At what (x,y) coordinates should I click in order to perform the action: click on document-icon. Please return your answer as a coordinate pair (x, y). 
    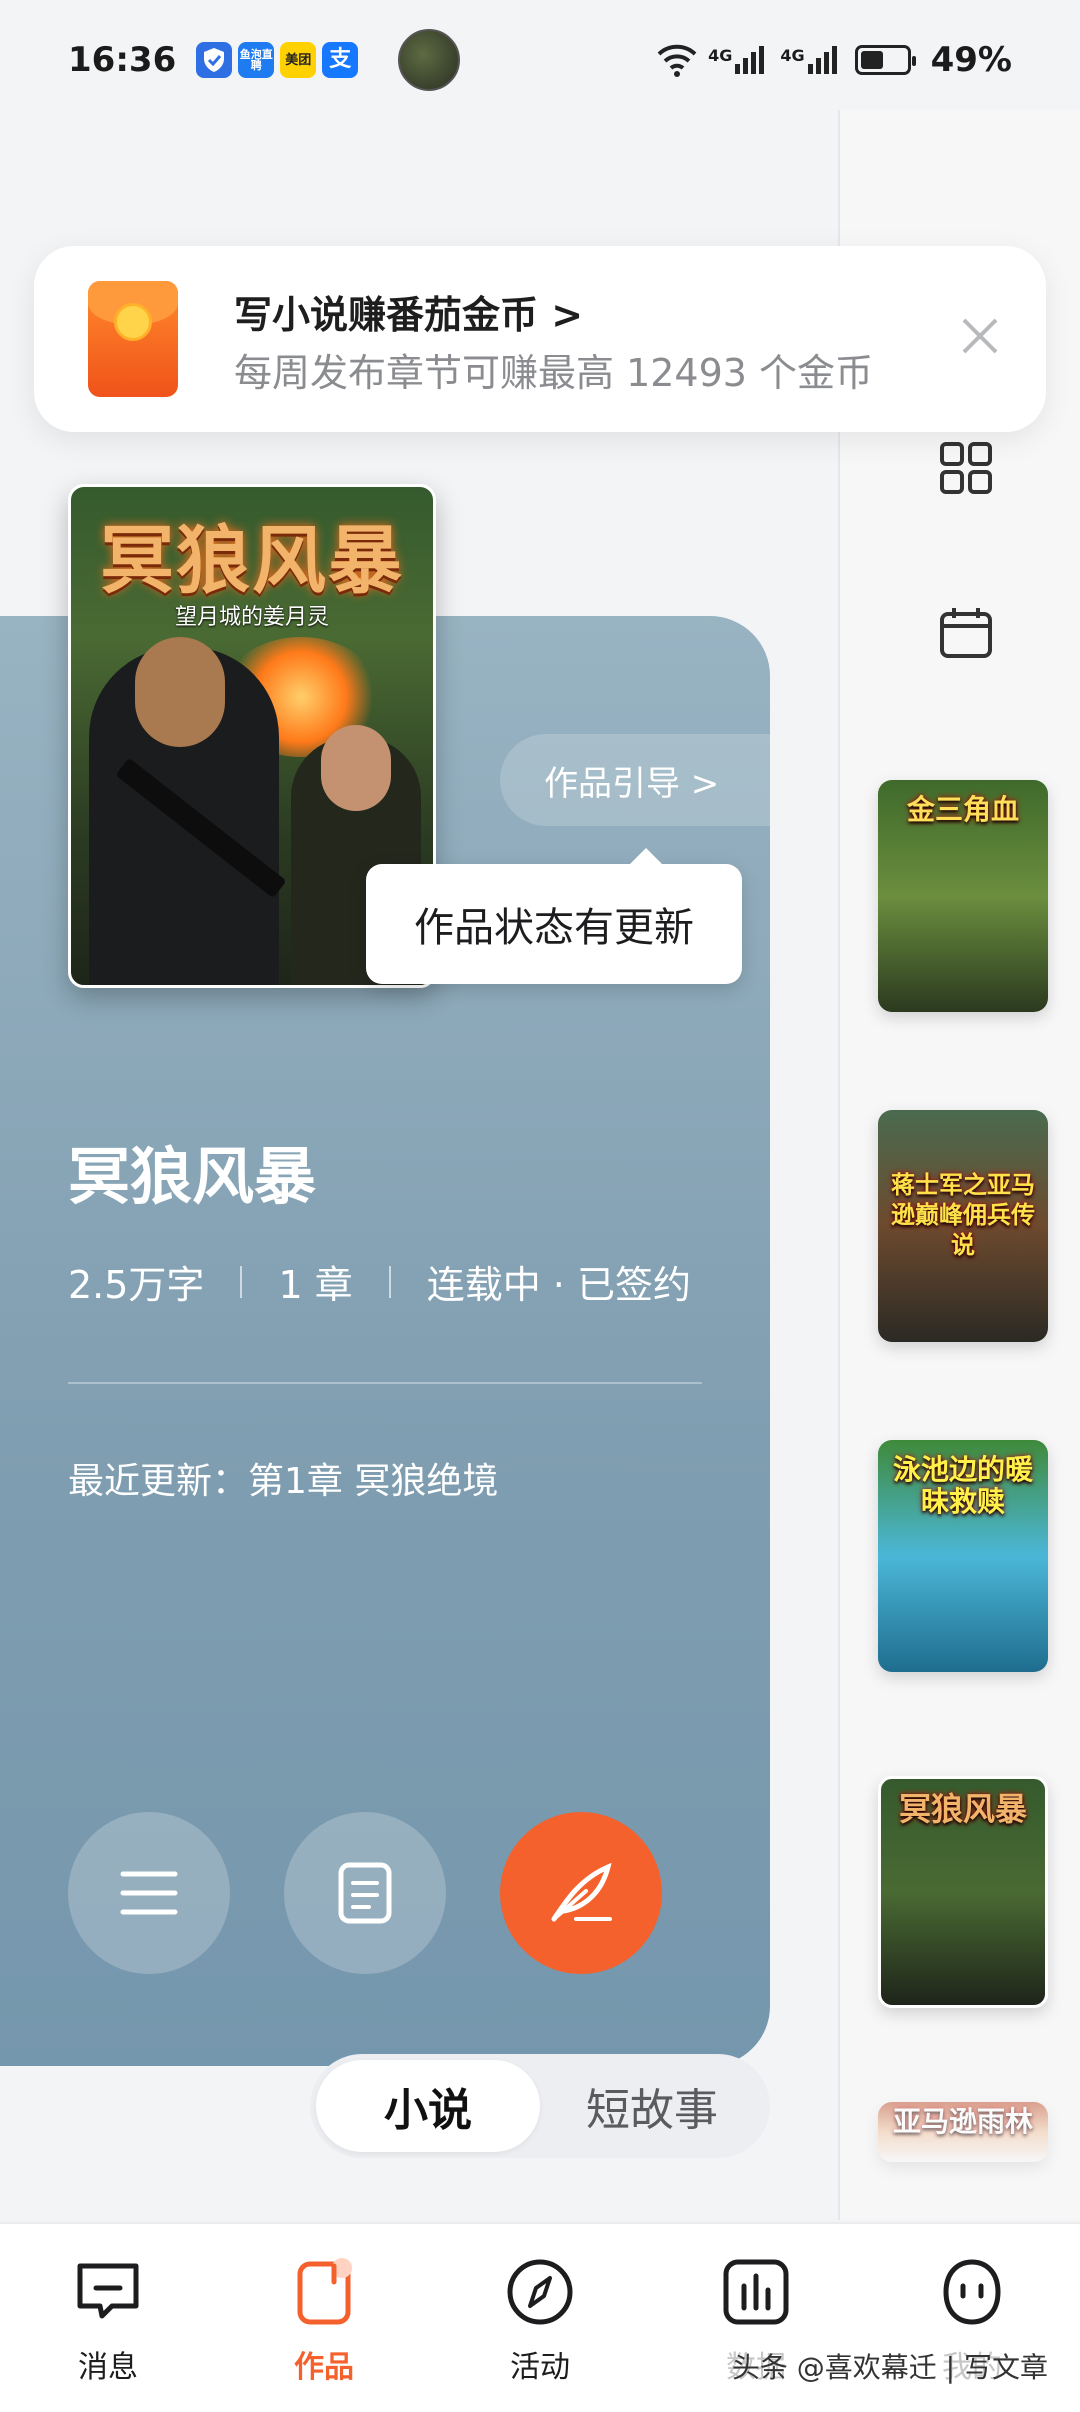
    Looking at the image, I should click on (365, 1893).